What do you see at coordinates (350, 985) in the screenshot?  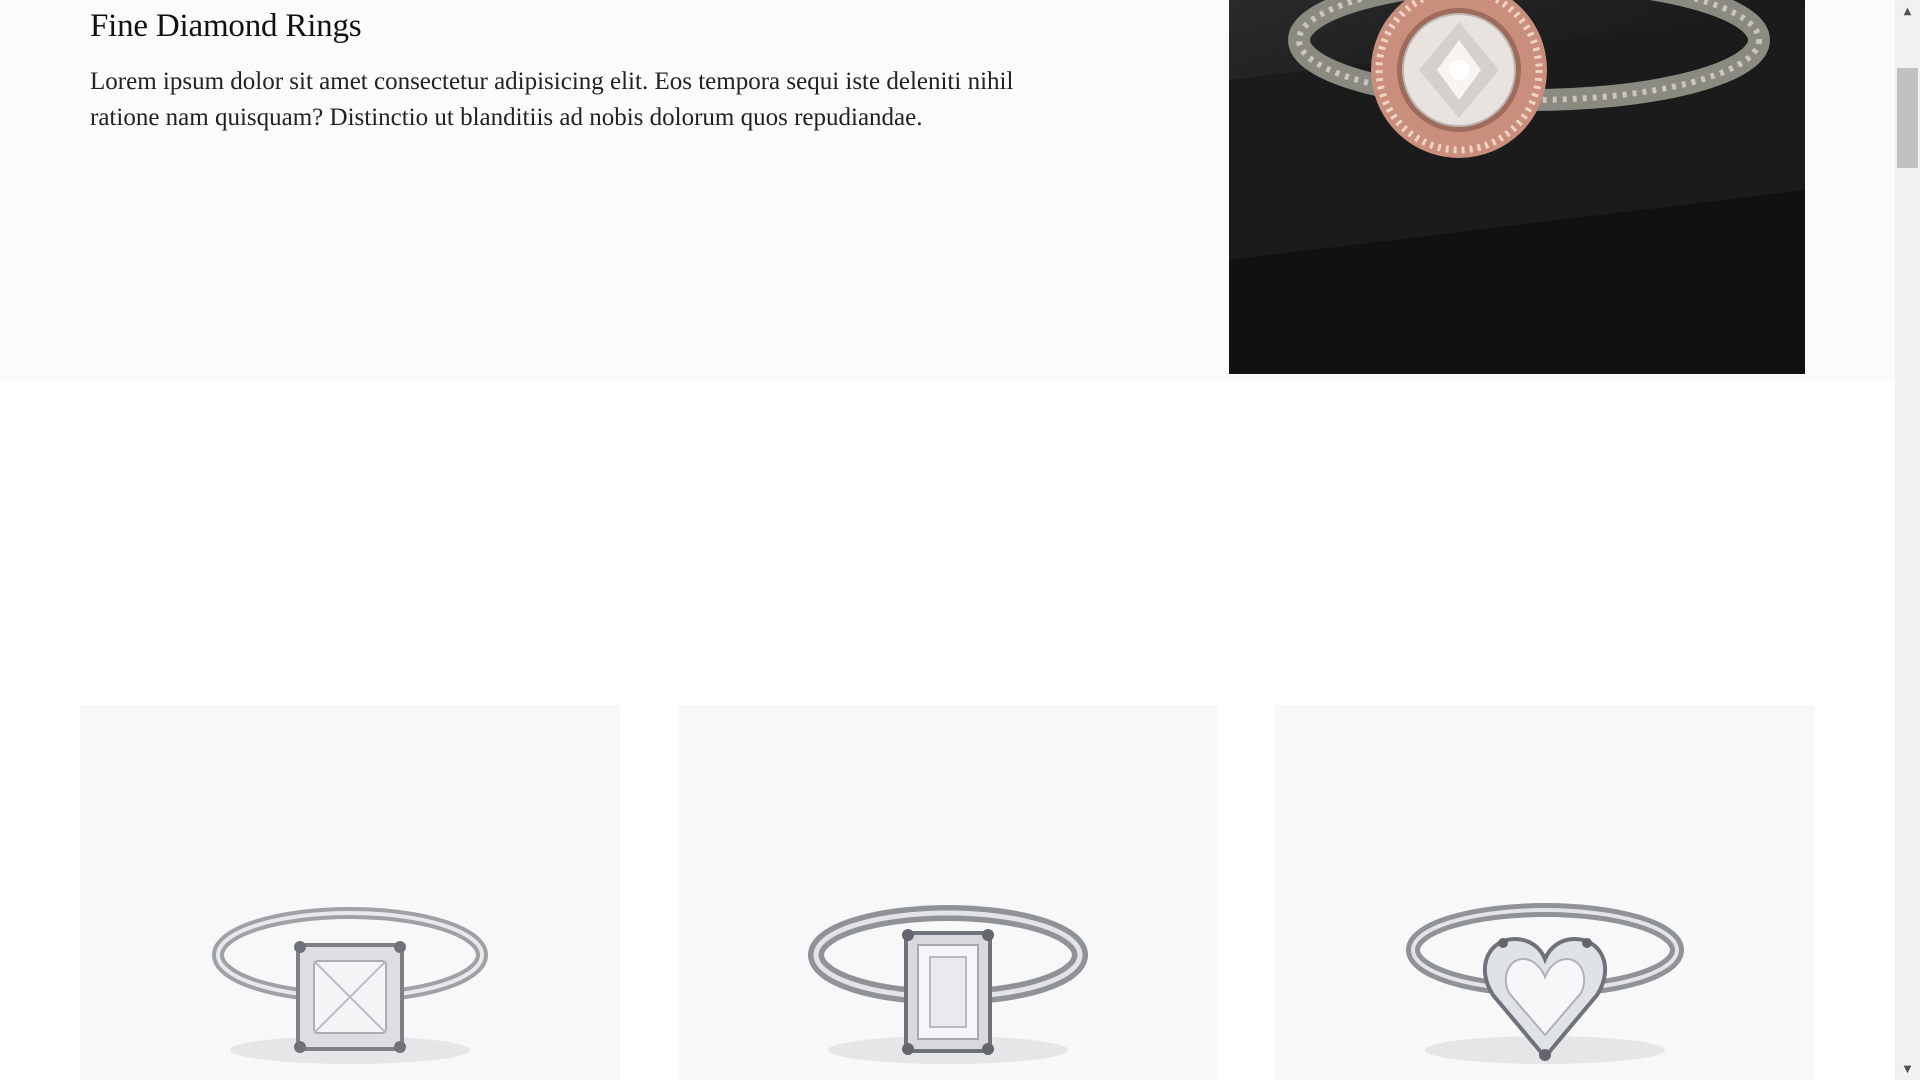 I see `radiant-cut-ring-image` at bounding box center [350, 985].